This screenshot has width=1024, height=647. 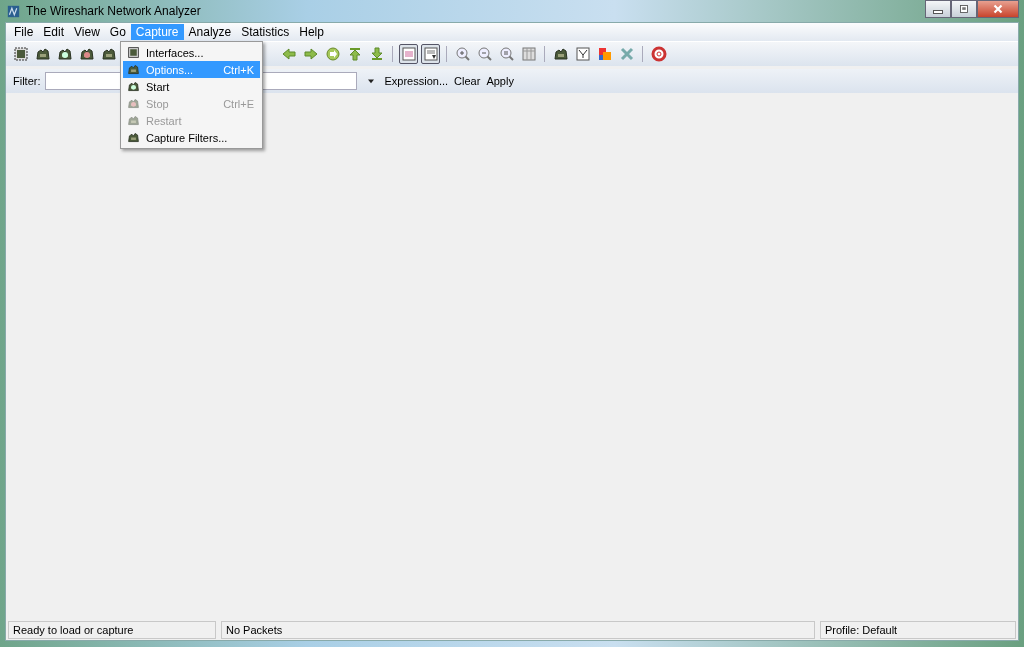 I want to click on menu-entry-label: Start, so click(x=158, y=86).